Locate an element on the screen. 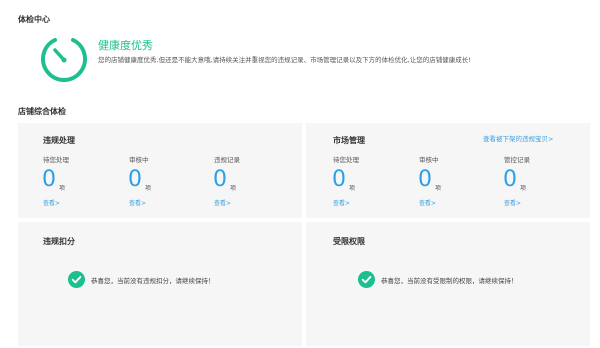 This screenshot has width=600, height=348. record-count: 0 is located at coordinates (220, 179).